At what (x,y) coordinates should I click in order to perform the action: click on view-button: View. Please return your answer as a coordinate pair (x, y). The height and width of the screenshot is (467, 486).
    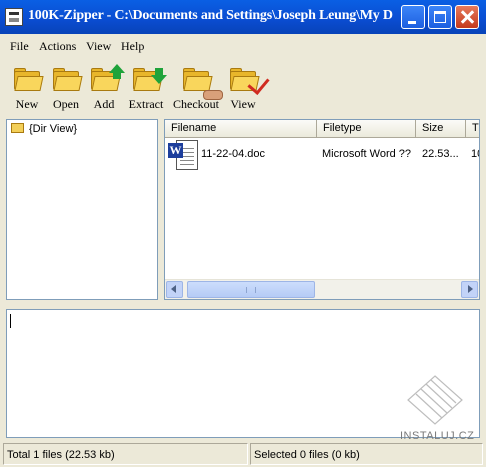
    Looking at the image, I should click on (244, 86).